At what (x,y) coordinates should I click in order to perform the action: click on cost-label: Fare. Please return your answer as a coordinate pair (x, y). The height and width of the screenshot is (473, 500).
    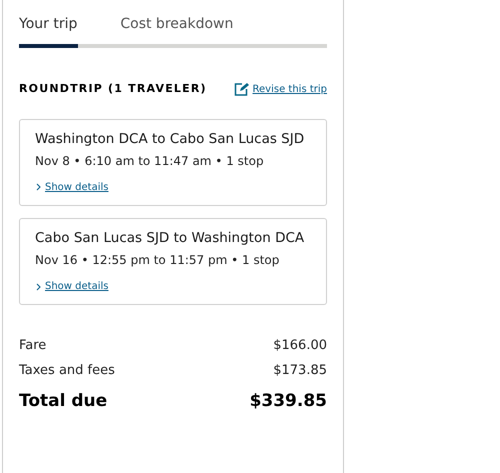
    Looking at the image, I should click on (32, 345).